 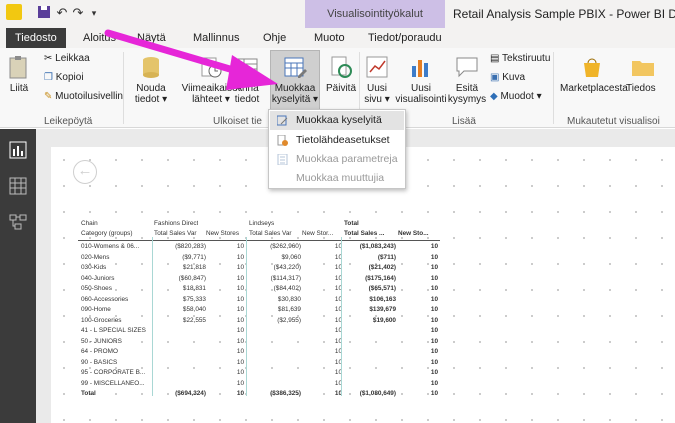 I want to click on cell-value: ($1,080,649), so click(x=377, y=393).